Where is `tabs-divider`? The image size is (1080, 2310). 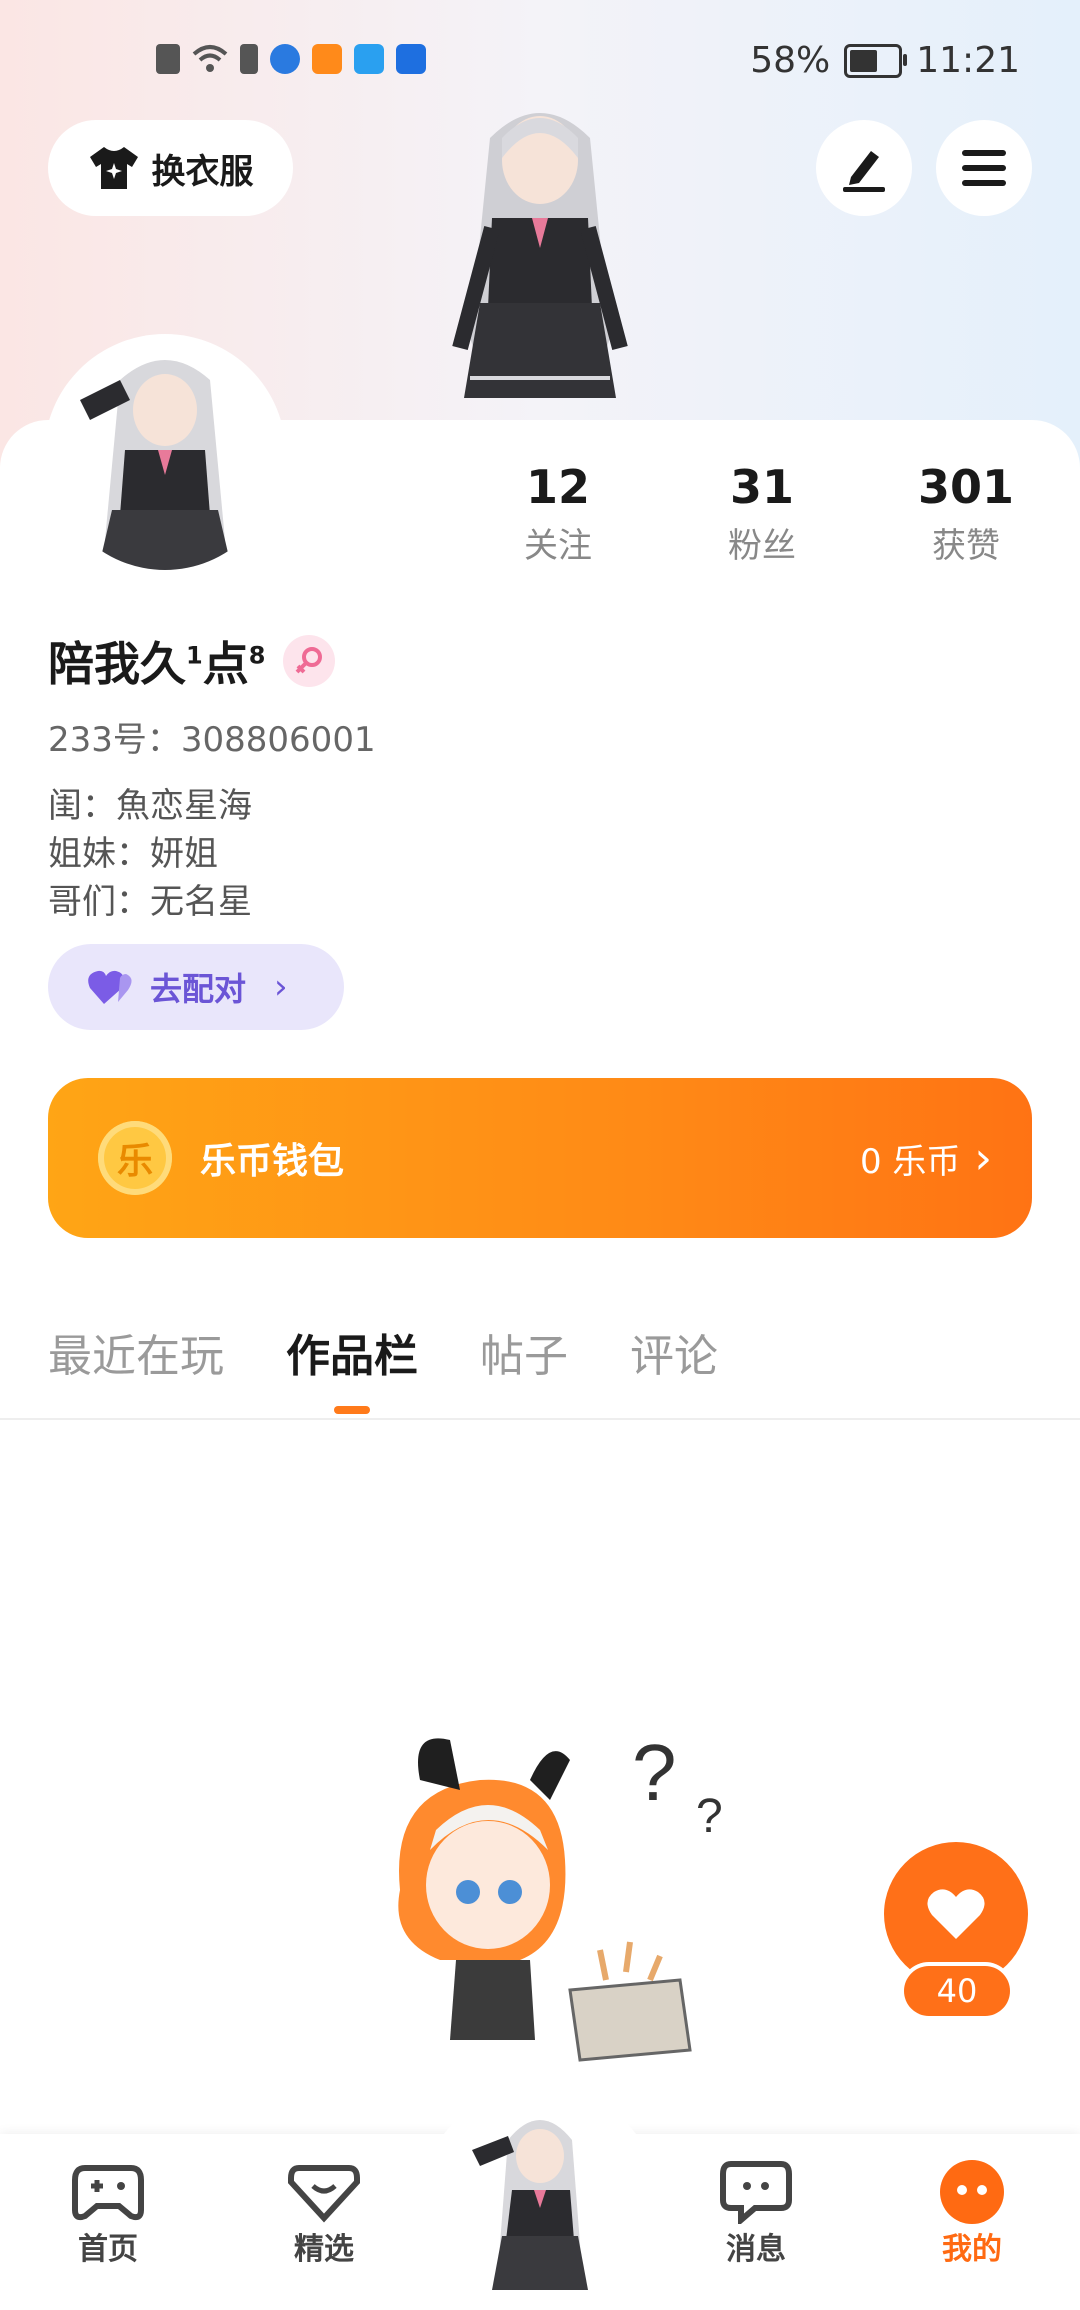 tabs-divider is located at coordinates (540, 1419).